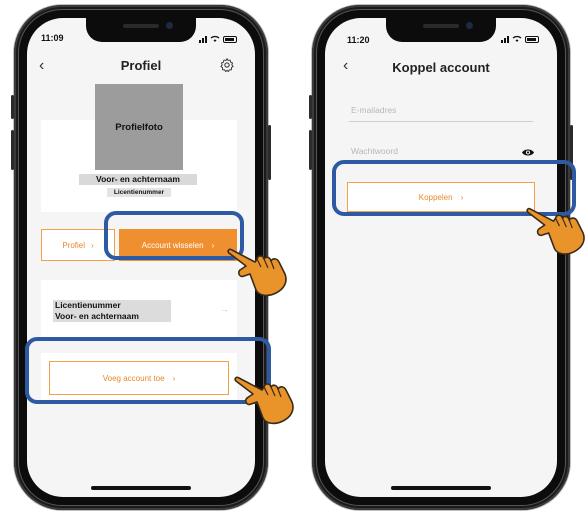  I want to click on page-title: Koppel account, so click(441, 67).